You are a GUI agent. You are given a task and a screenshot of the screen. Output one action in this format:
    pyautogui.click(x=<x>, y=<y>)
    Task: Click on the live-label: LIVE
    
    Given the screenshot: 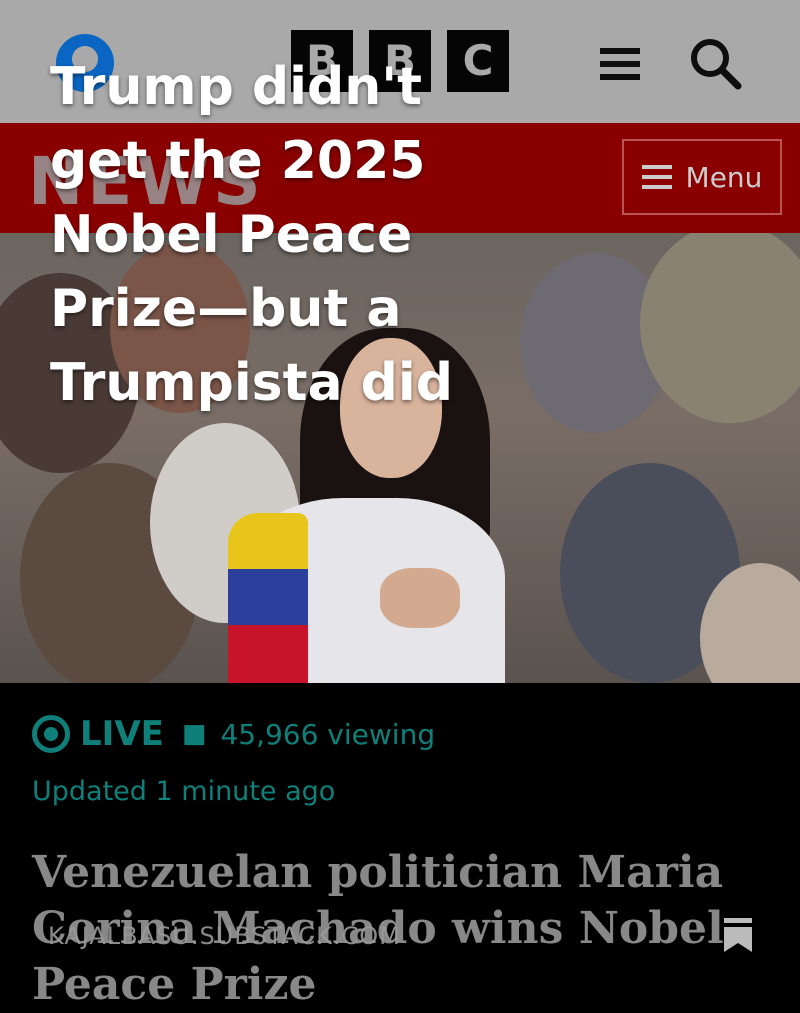 What is the action you would take?
    pyautogui.click(x=122, y=734)
    